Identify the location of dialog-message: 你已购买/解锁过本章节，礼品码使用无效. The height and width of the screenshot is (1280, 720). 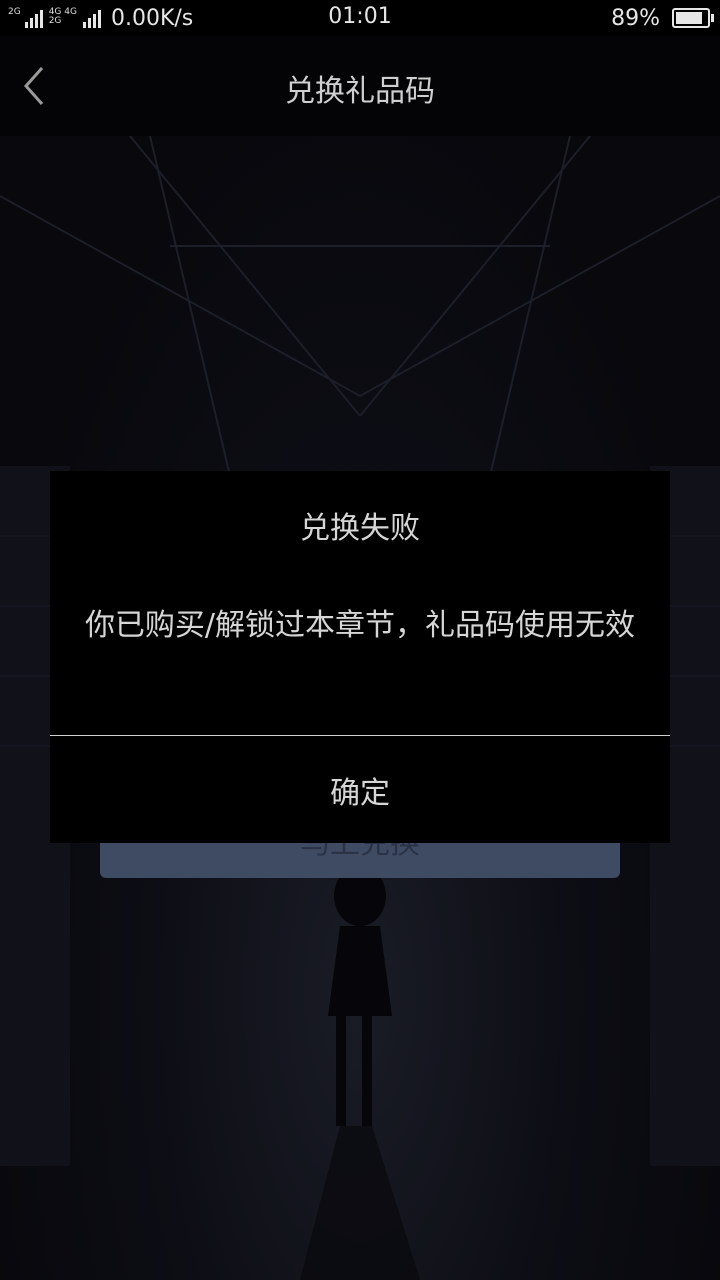
(360, 625).